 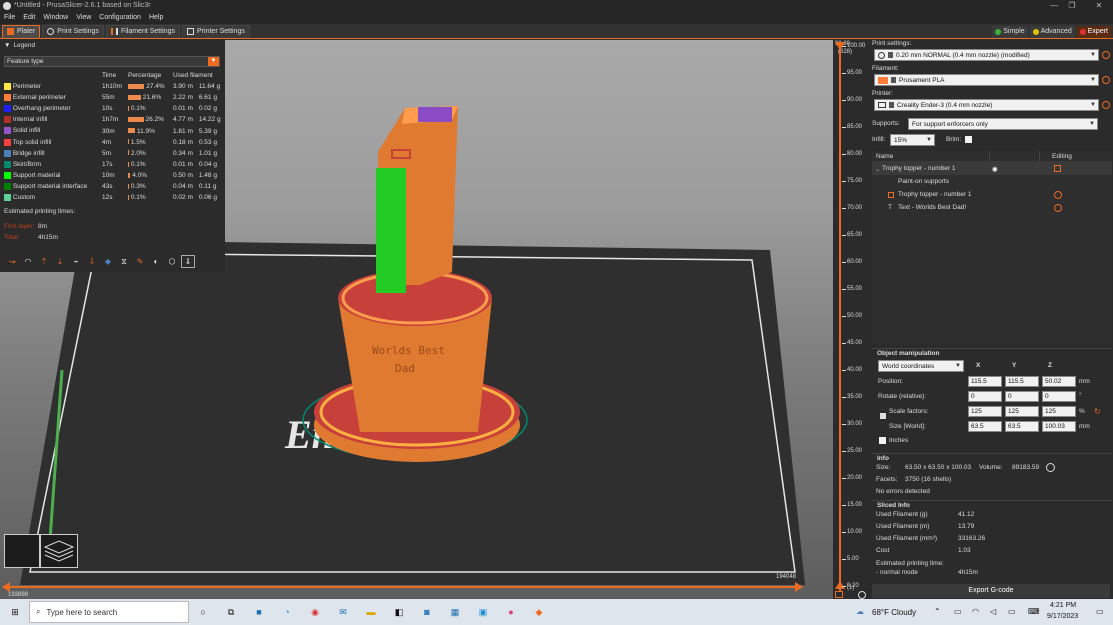 I want to click on size-z-input: 100.03, so click(x=1059, y=426).